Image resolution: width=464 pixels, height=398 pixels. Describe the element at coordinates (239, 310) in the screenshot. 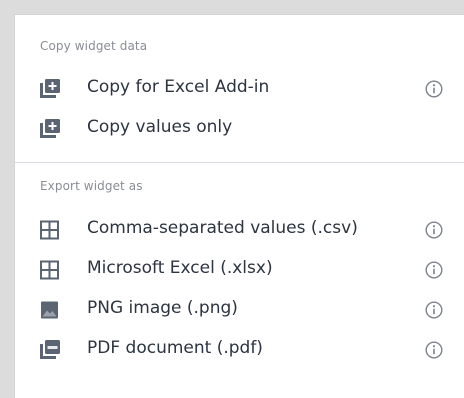

I see `export-png-item: PNG image (.png)` at that location.